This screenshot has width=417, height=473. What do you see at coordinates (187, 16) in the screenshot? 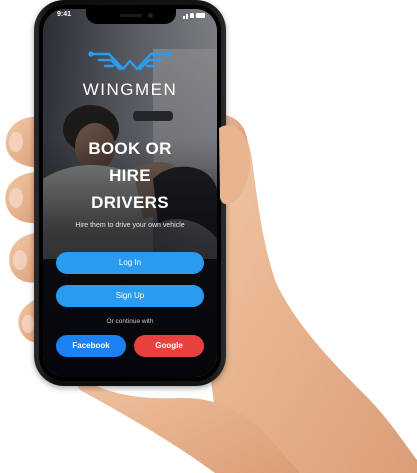
I see `signal-icon-bar` at bounding box center [187, 16].